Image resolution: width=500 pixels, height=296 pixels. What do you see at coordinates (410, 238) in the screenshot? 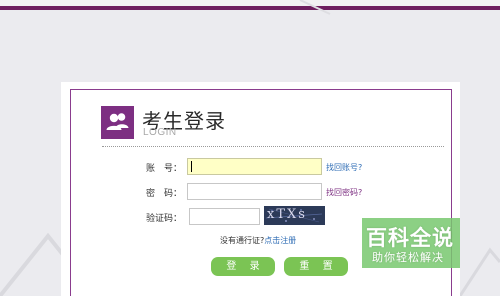
I see `watermark-title: 百科全说` at bounding box center [410, 238].